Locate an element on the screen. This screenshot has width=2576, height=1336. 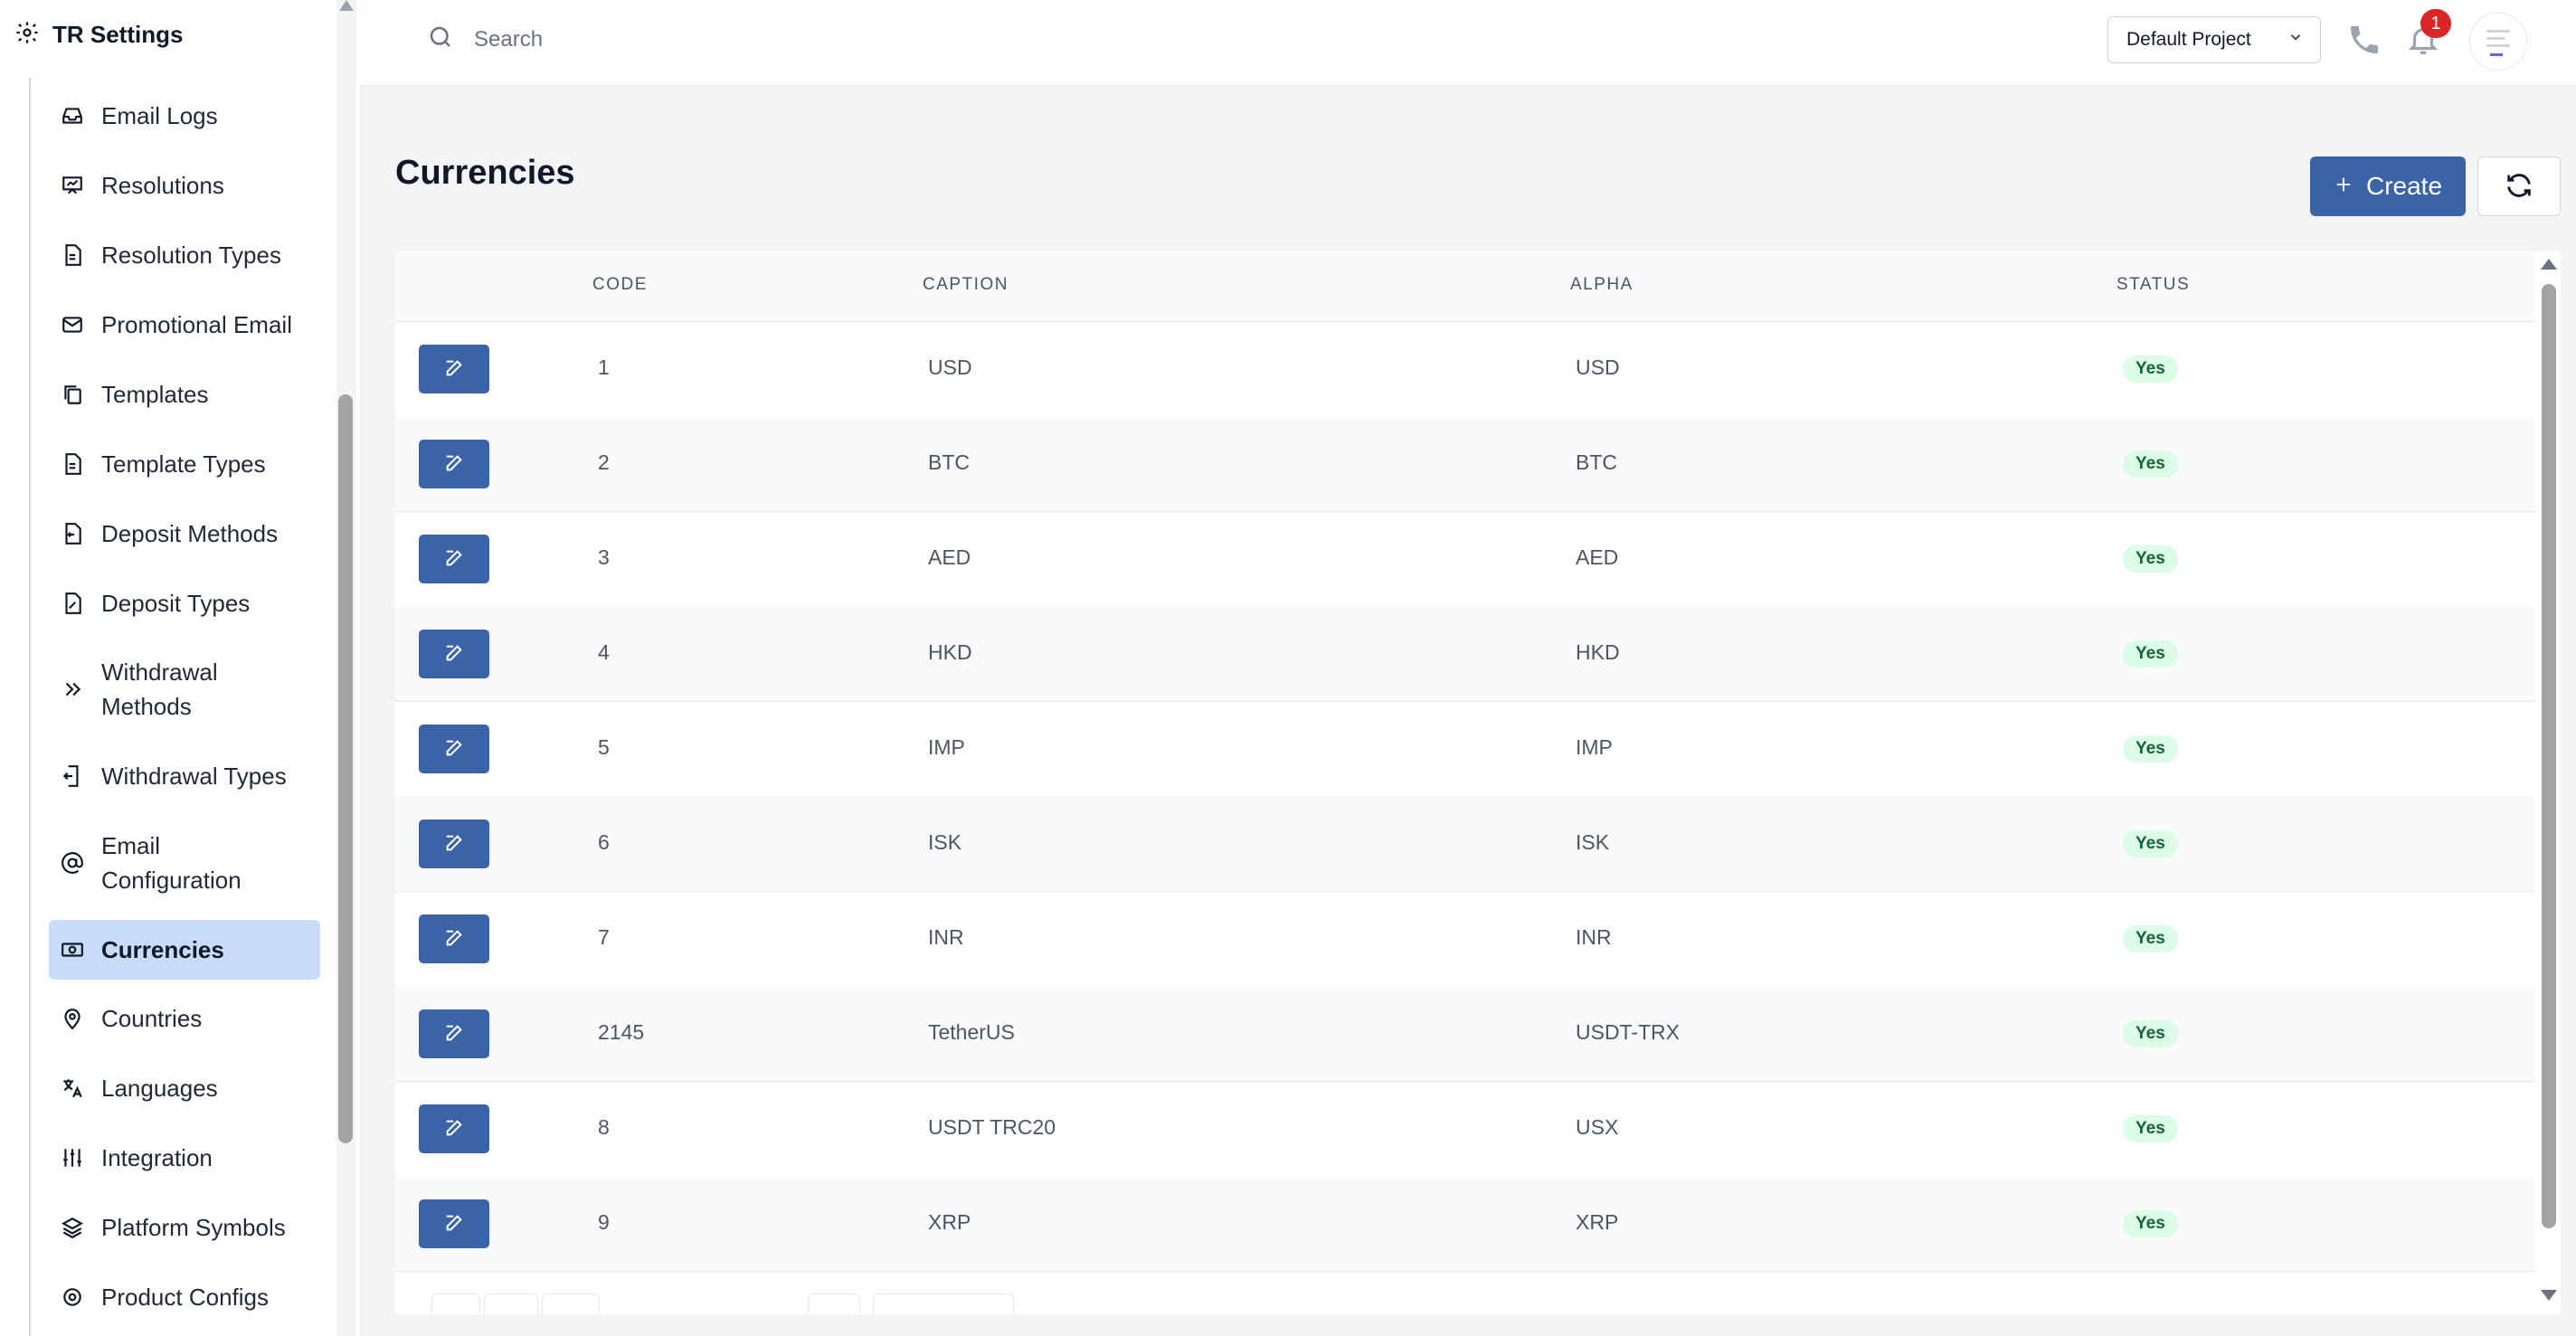
table-row: 3 AED AED Yes is located at coordinates (1465, 559).